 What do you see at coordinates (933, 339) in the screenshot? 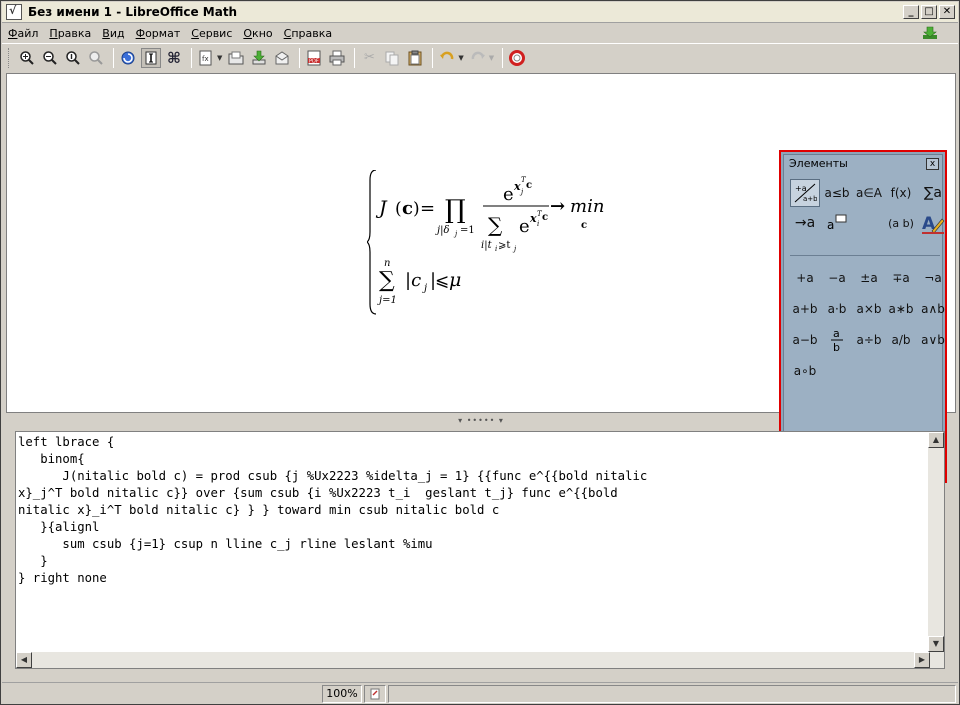
I see `symbol-or: a∨b` at bounding box center [933, 339].